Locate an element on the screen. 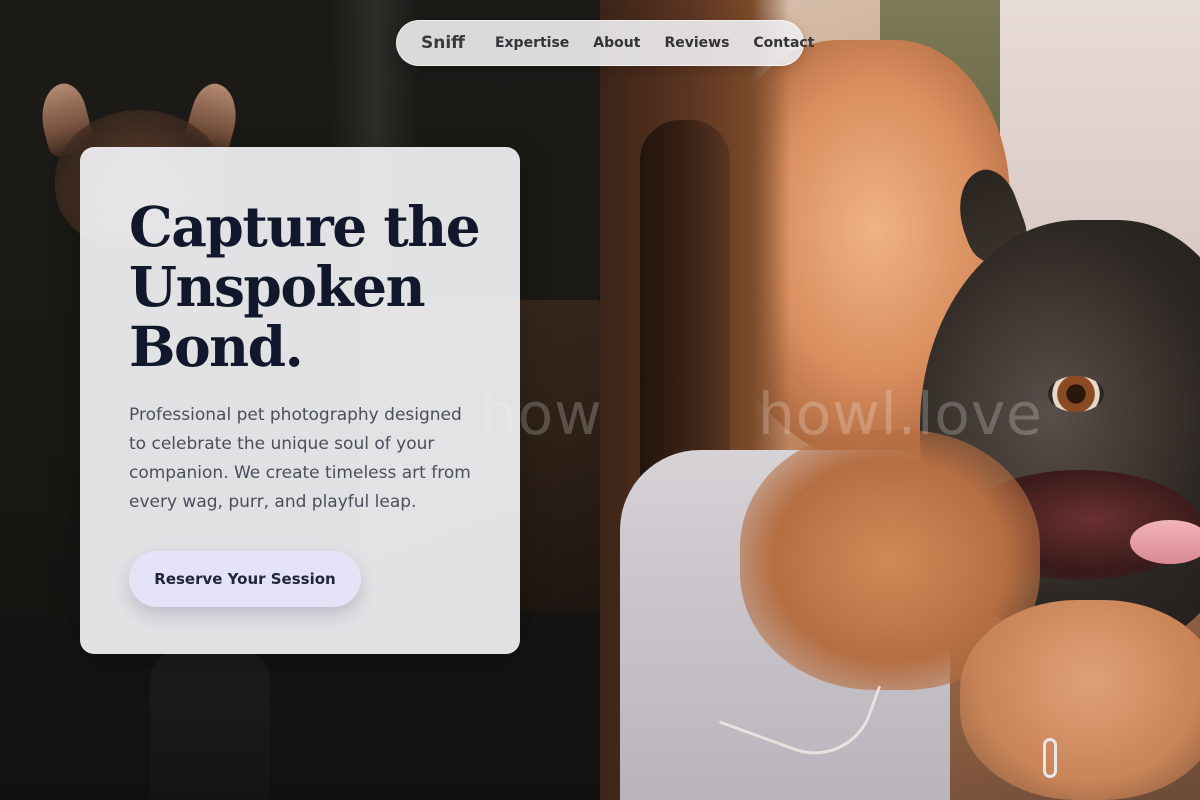 The height and width of the screenshot is (800, 1200). brand-logo: Sniff is located at coordinates (443, 43).